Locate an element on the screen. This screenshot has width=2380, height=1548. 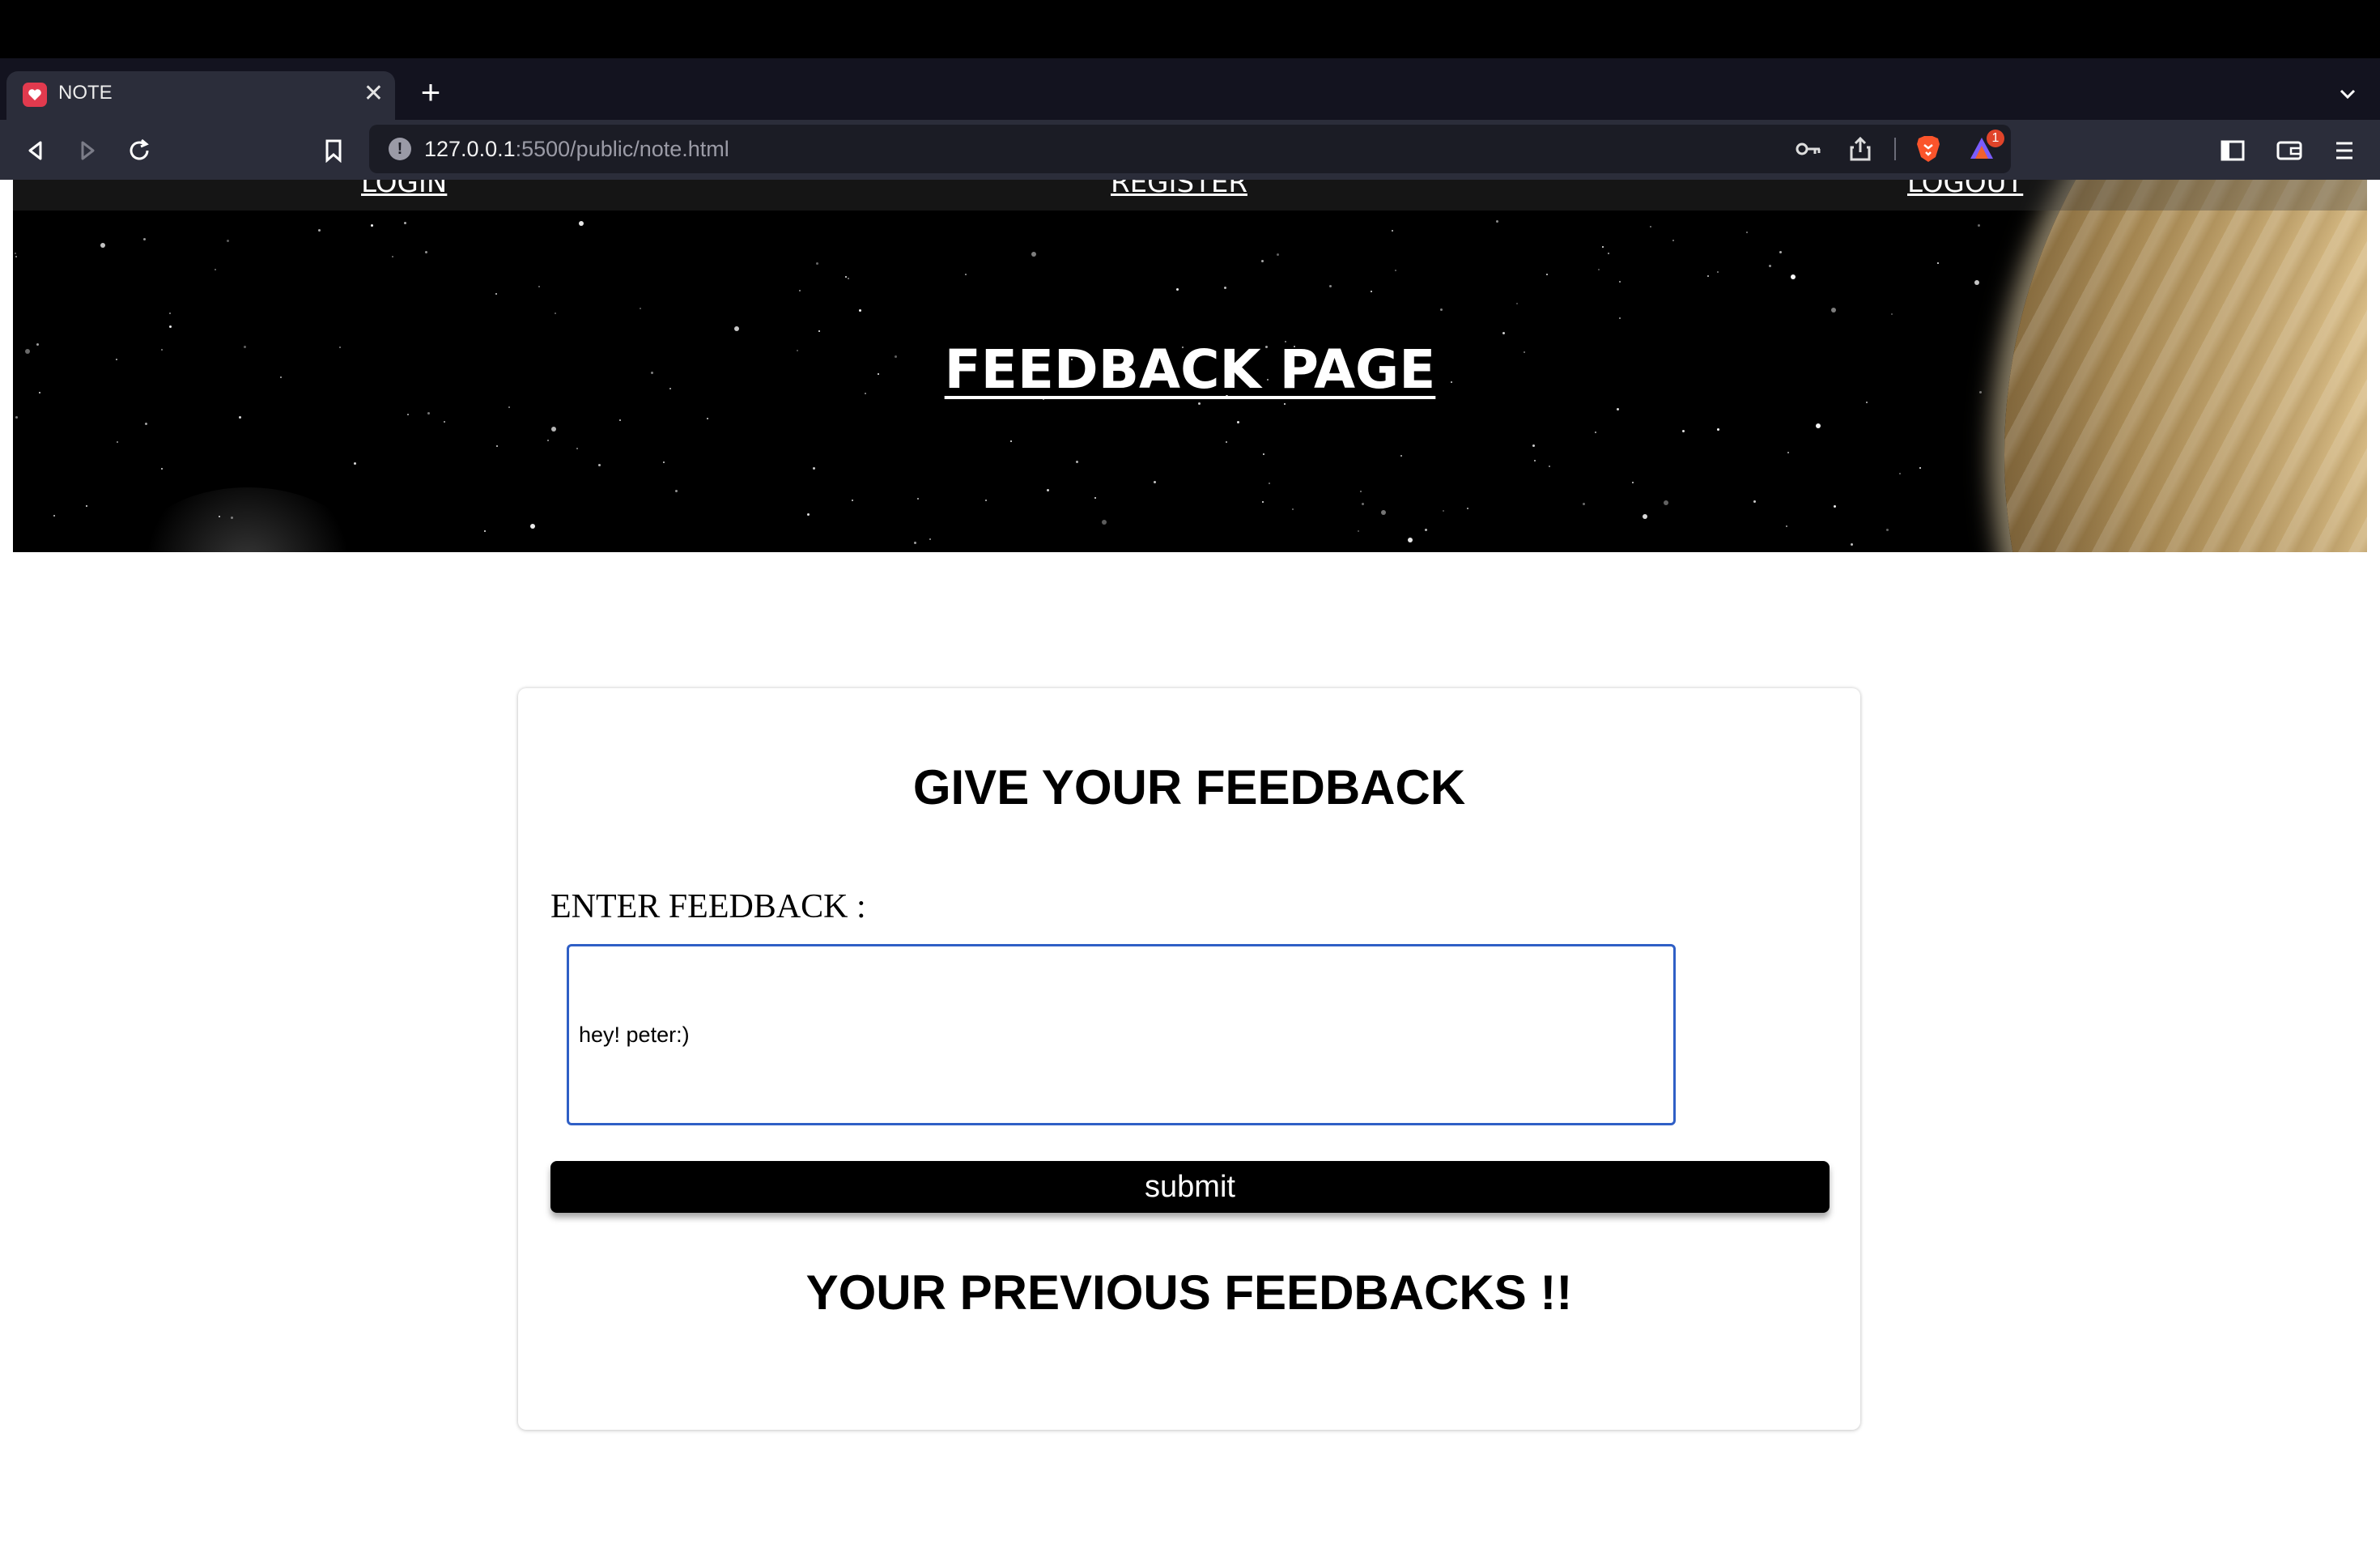
divider is located at coordinates (1895, 149).